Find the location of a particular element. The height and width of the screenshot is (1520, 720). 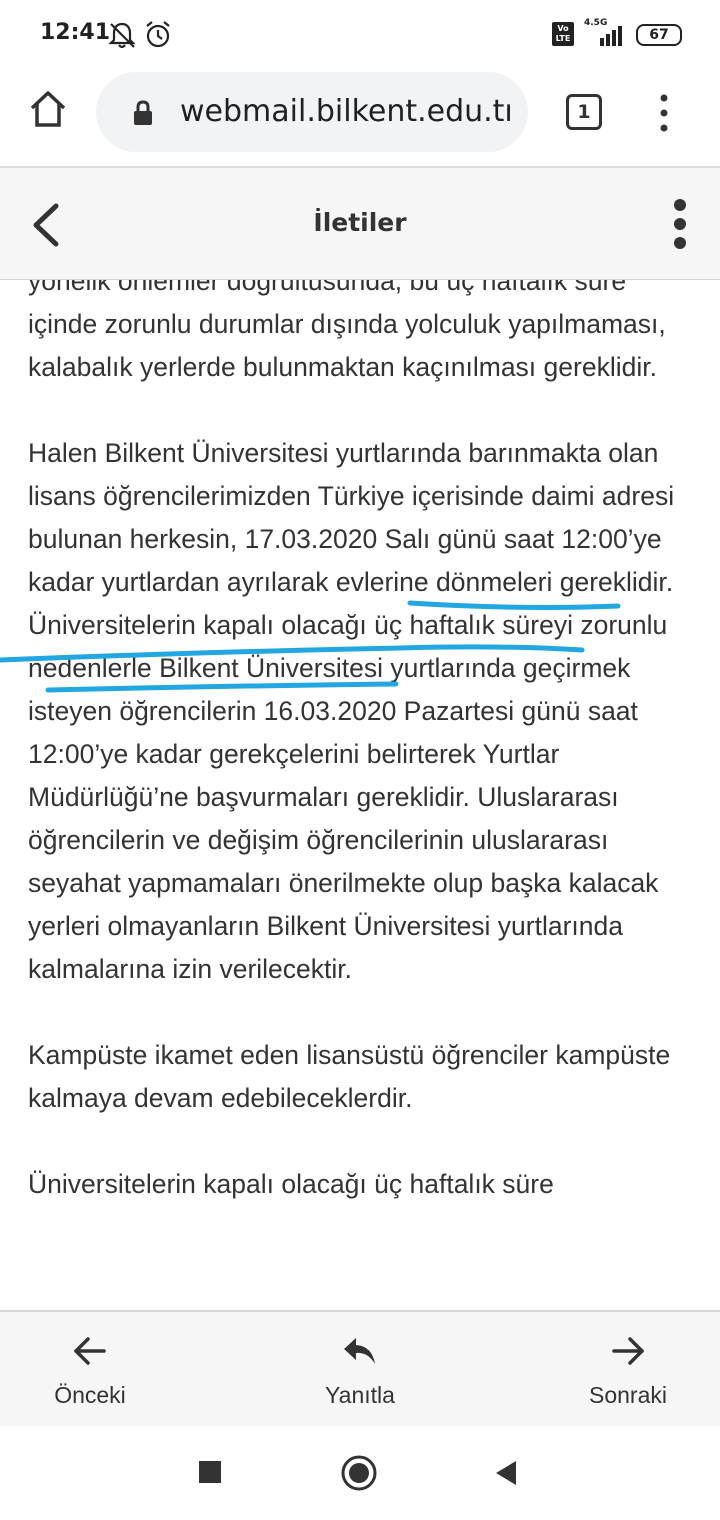

reply-button: Yanıtla is located at coordinates (360, 1370).